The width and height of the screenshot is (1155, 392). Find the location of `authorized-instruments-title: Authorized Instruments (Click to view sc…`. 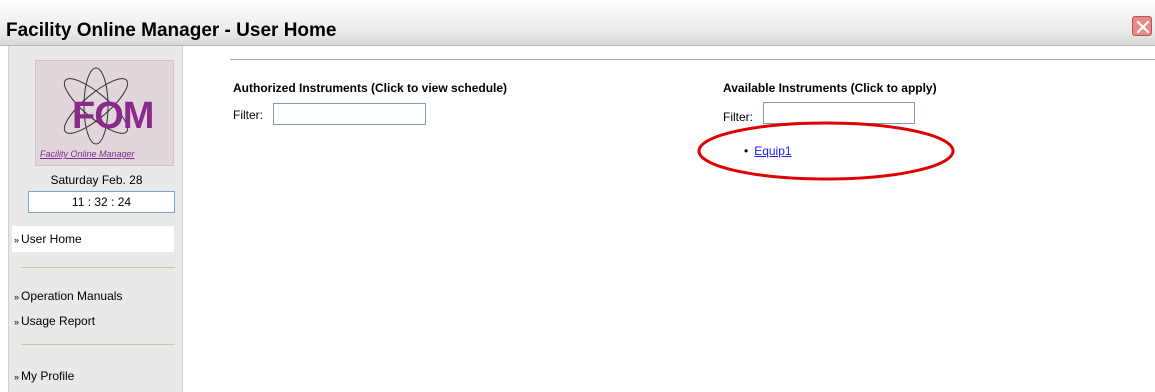

authorized-instruments-title: Authorized Instruments (Click to view sc… is located at coordinates (370, 88).